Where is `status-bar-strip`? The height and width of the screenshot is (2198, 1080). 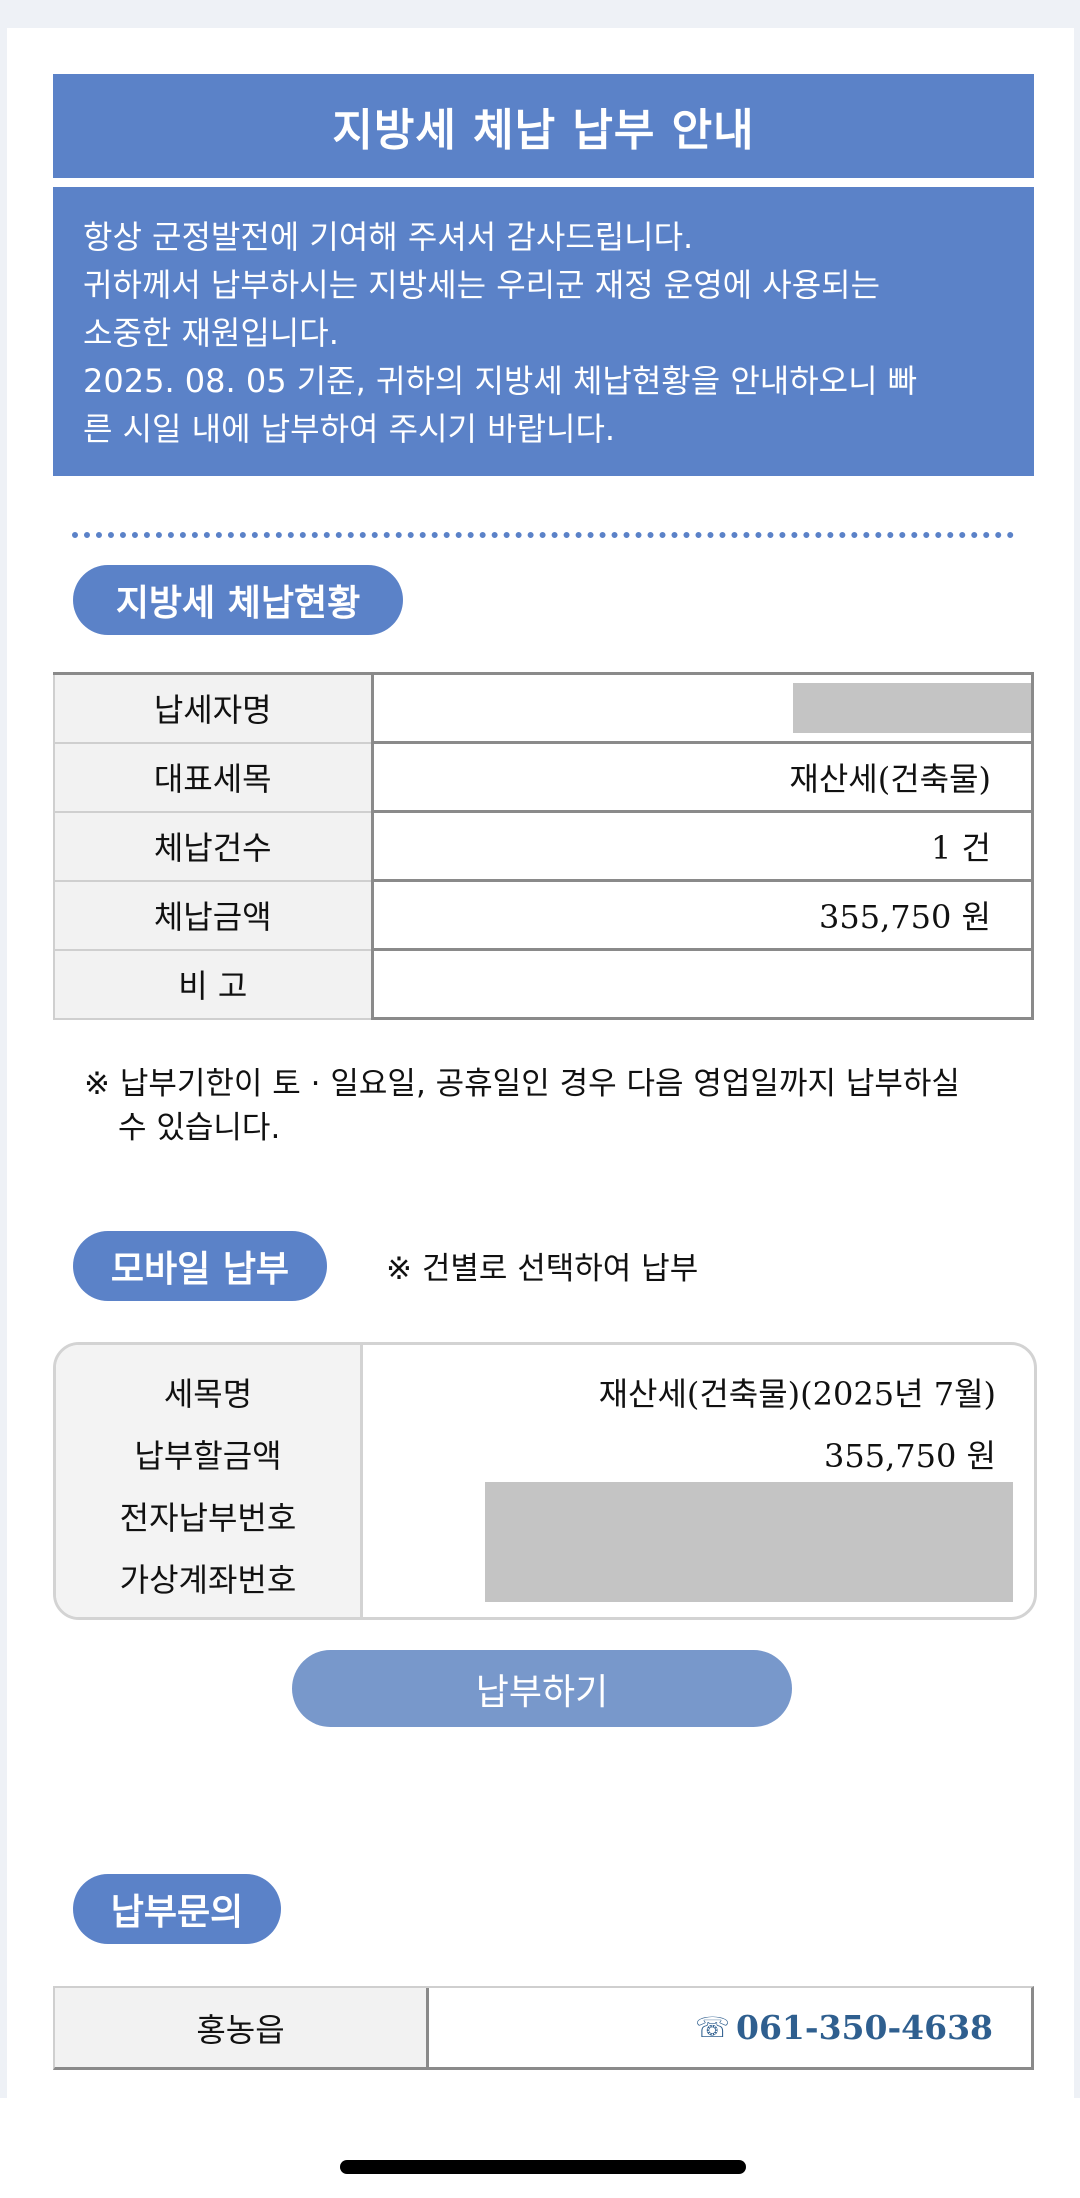
status-bar-strip is located at coordinates (540, 14).